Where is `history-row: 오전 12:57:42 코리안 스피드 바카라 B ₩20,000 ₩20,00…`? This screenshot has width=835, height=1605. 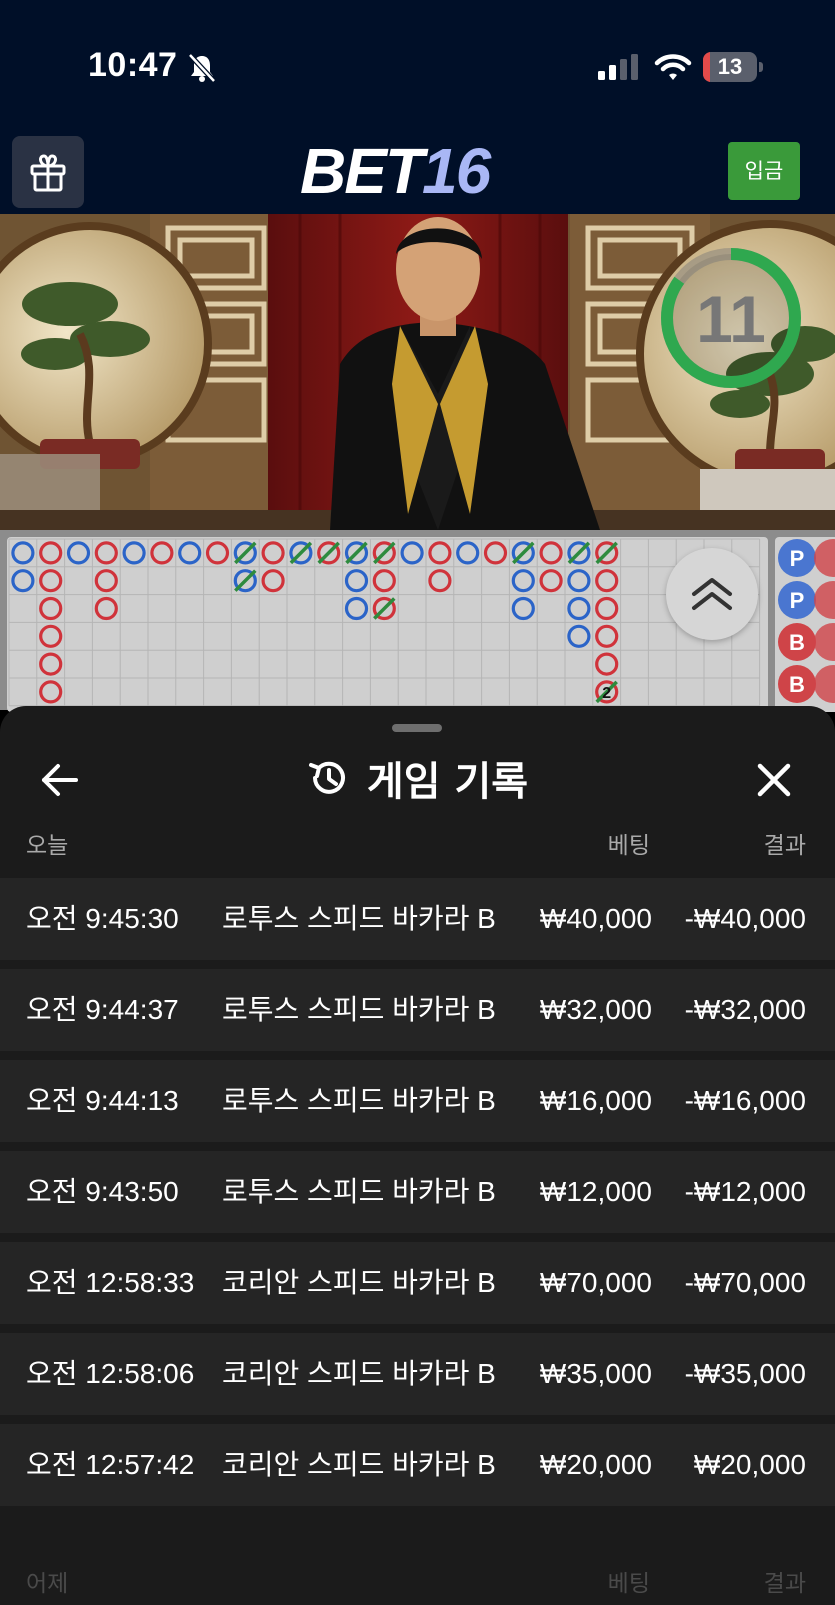
history-row: 오전 12:57:42 코리안 스피드 바카라 B ₩20,000 ₩20,00… is located at coordinates (417, 1465).